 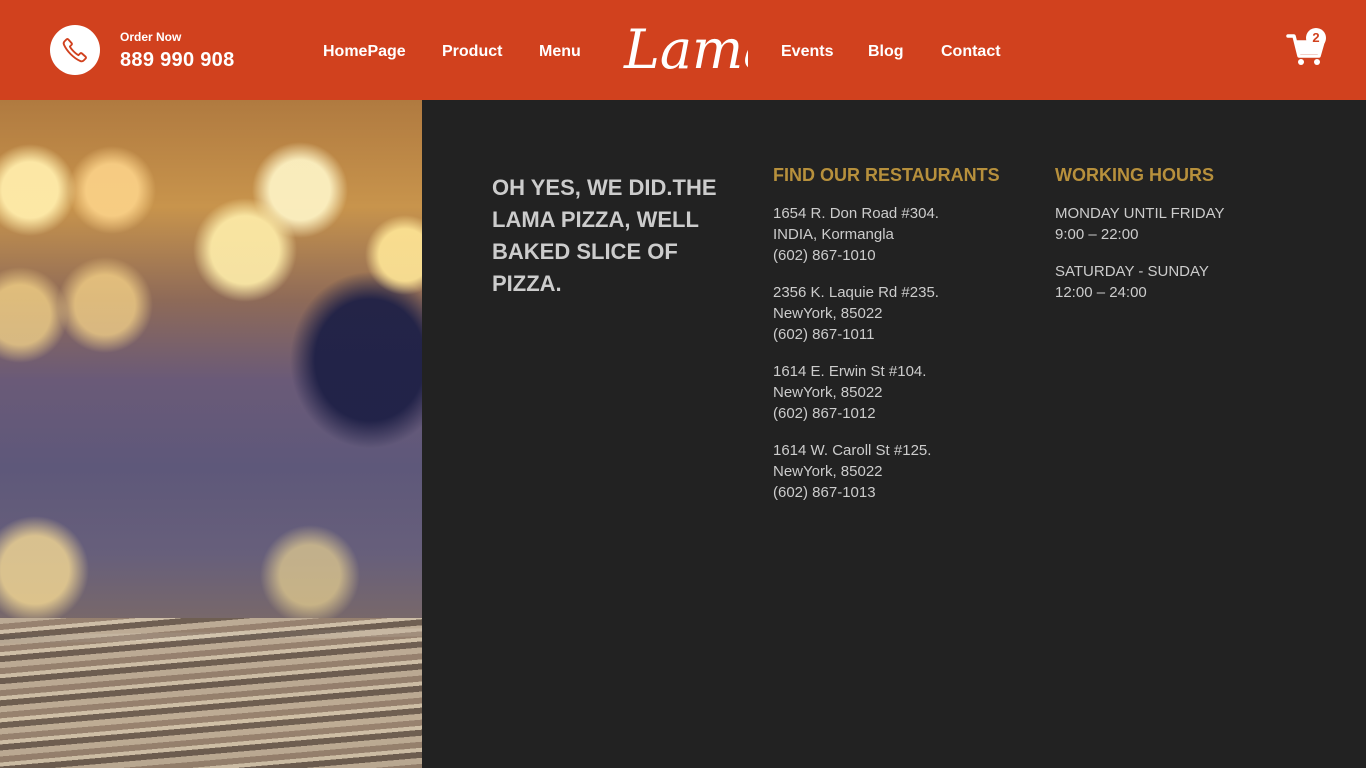 What do you see at coordinates (856, 213) in the screenshot?
I see `restaurant-street: 1654 R. Don Road #304.` at bounding box center [856, 213].